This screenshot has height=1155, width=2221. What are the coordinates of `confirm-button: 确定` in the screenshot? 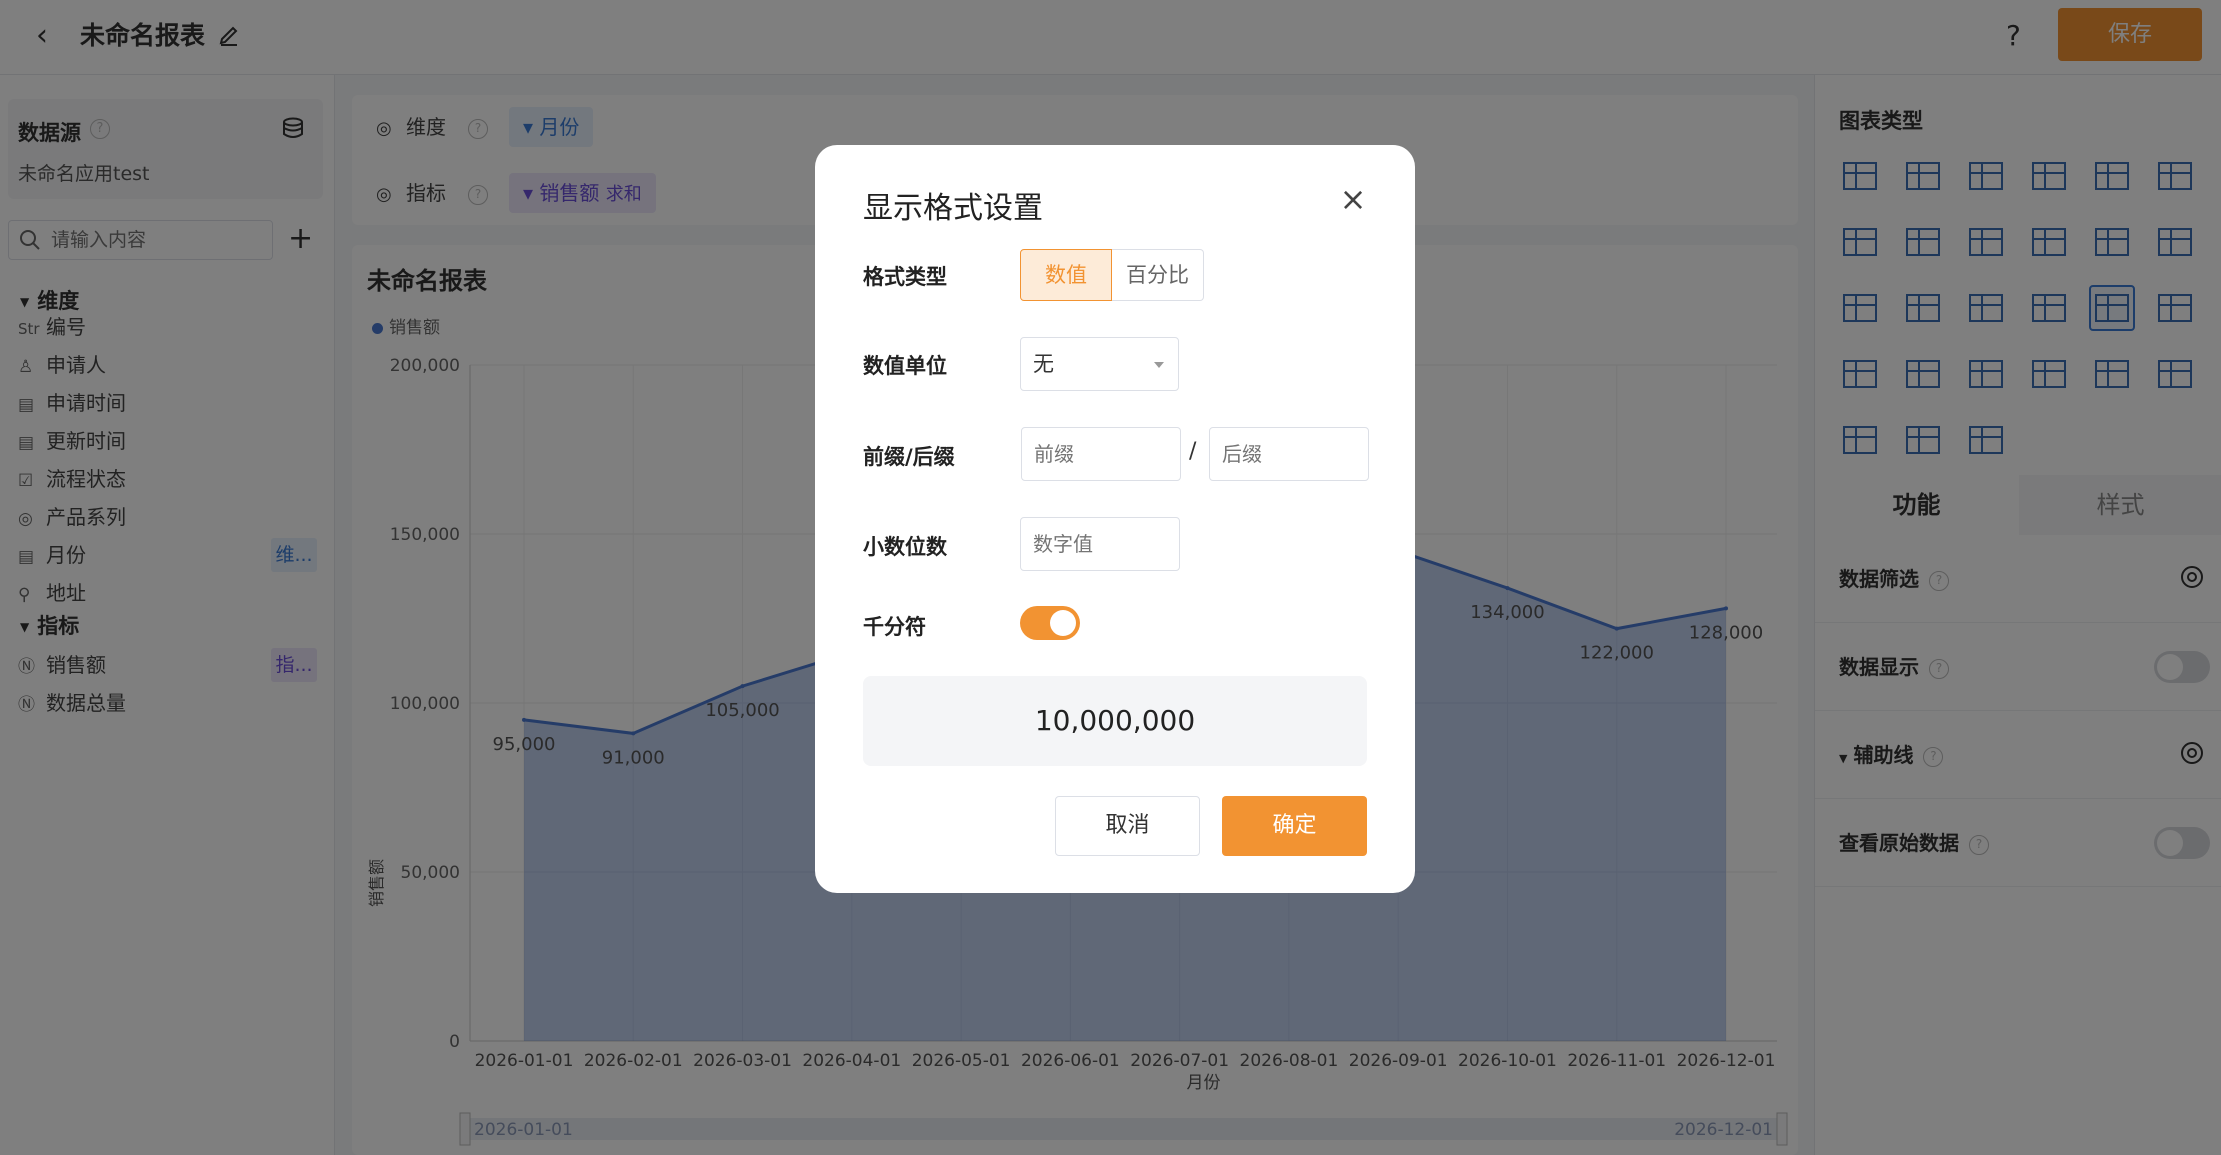 It's located at (1294, 826).